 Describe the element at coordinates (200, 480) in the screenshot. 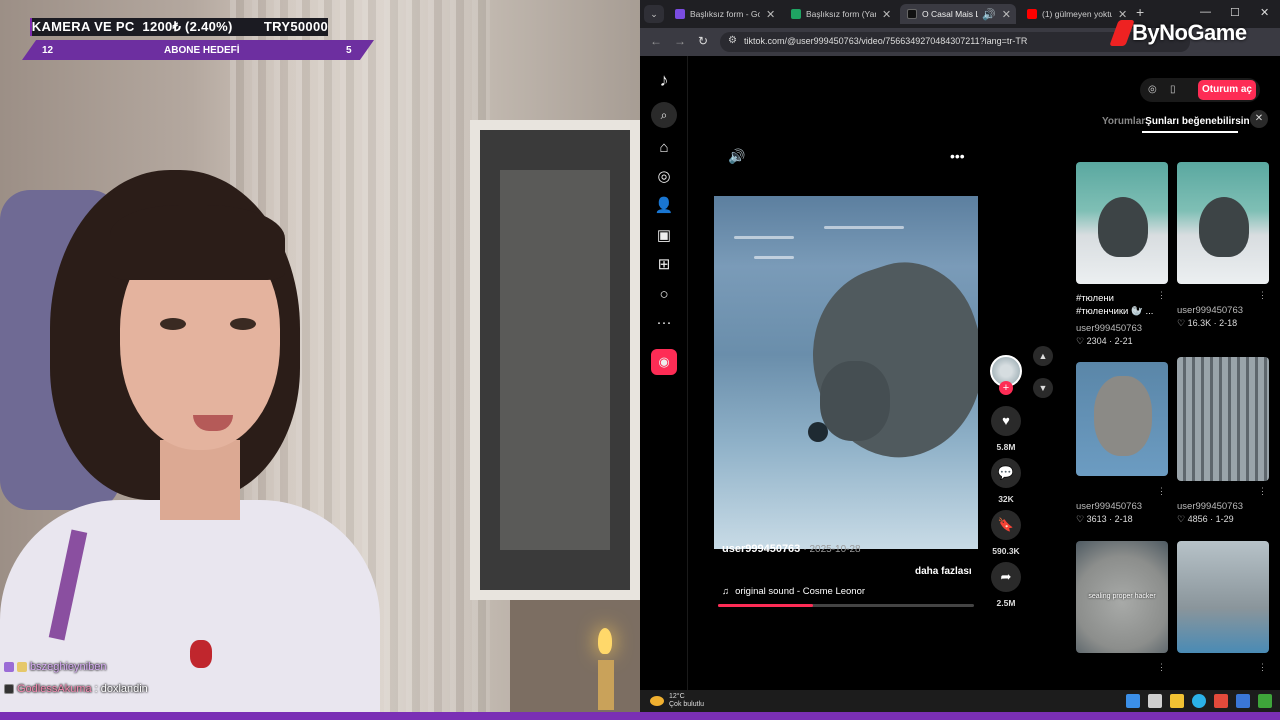

I see `person-neck` at that location.